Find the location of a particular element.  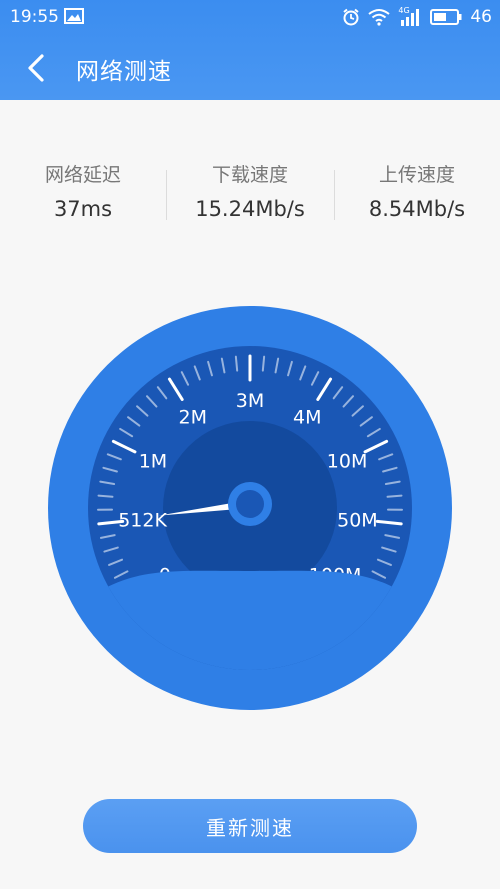

back-button is located at coordinates (36, 68).